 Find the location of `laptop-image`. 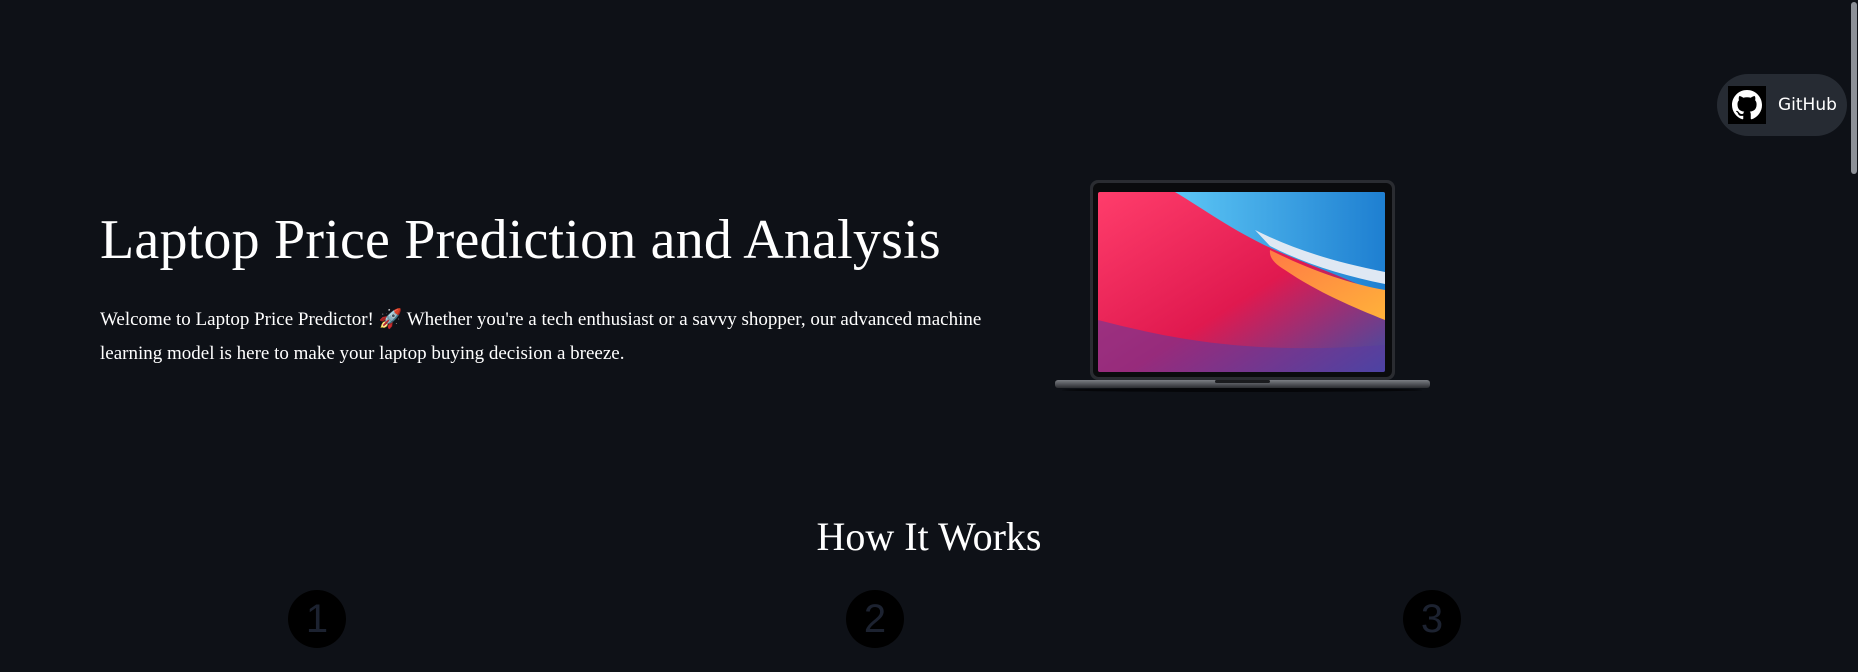

laptop-image is located at coordinates (1242, 286).